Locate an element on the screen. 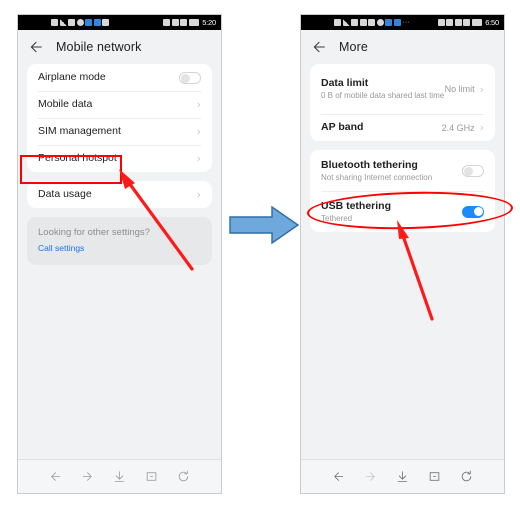 Image resolution: width=520 pixels, height=508 pixels. usb-tethering-toggle is located at coordinates (473, 211).